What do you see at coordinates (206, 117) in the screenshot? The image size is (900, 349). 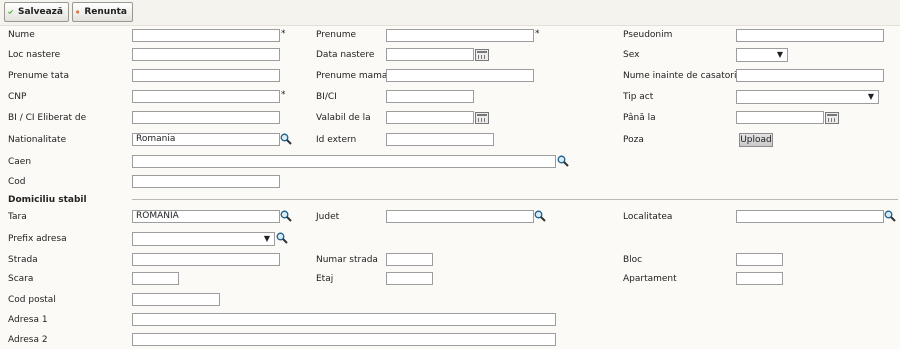 I see `bici-eliberat-input` at bounding box center [206, 117].